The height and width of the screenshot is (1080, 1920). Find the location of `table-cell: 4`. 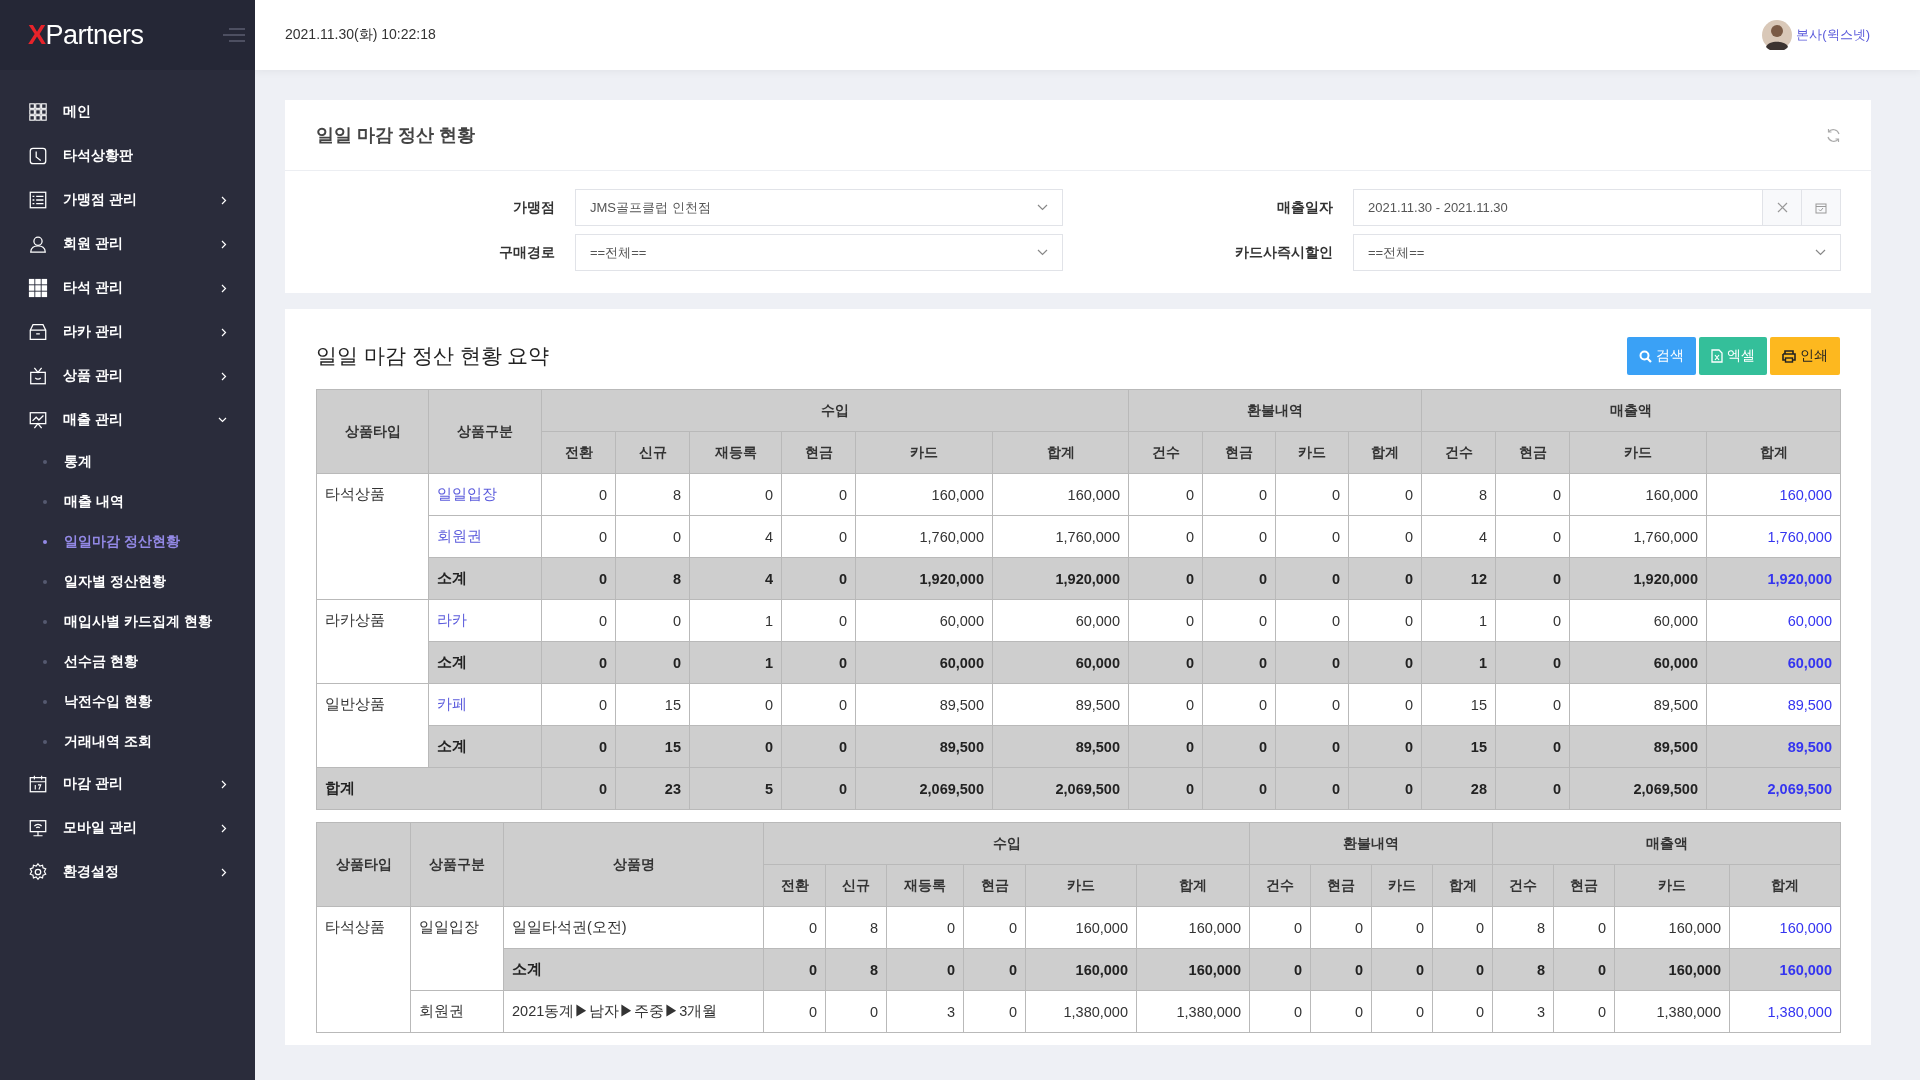

table-cell: 4 is located at coordinates (735, 536).